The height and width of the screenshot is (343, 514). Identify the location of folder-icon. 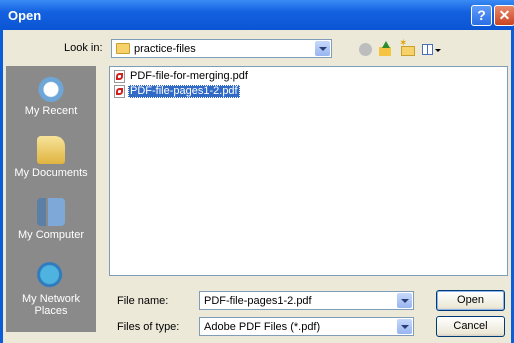
(123, 48).